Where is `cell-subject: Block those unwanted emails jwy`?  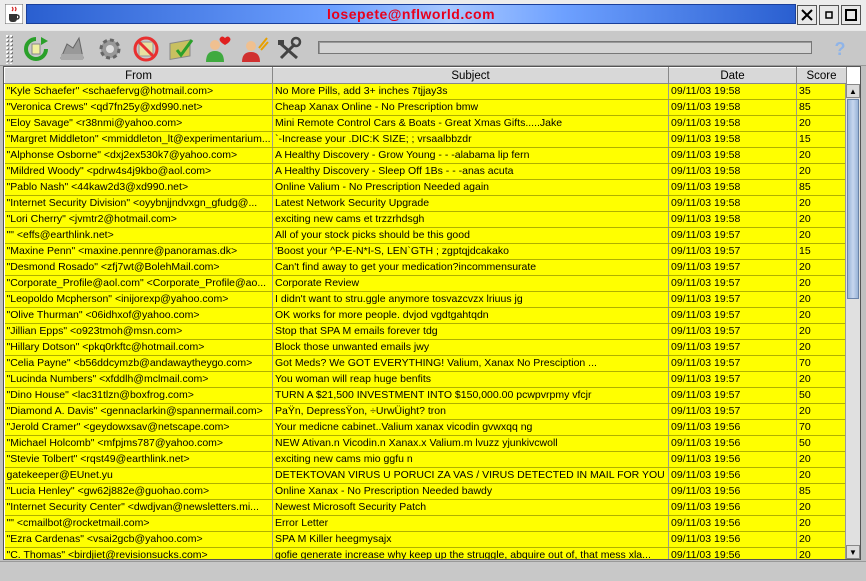 cell-subject: Block those unwanted emails jwy is located at coordinates (470, 347).